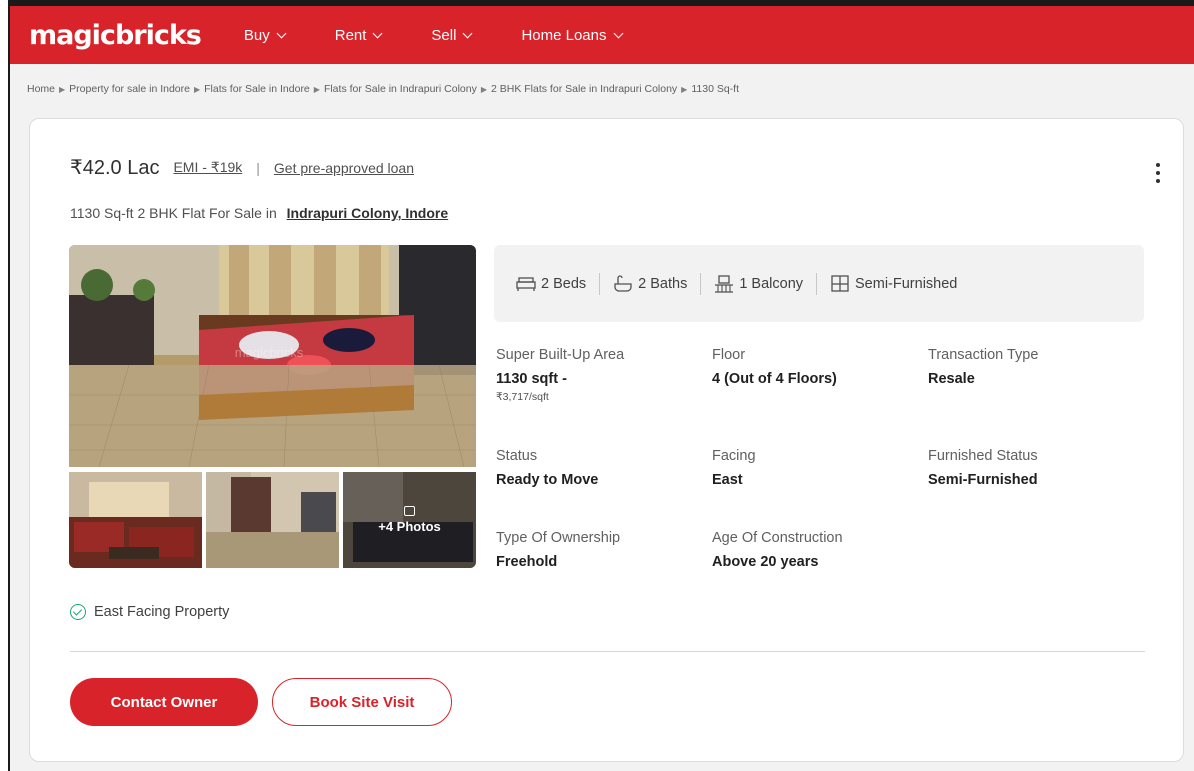  What do you see at coordinates (596, 468) in the screenshot?
I see `fact-status: Status Ready to Move` at bounding box center [596, 468].